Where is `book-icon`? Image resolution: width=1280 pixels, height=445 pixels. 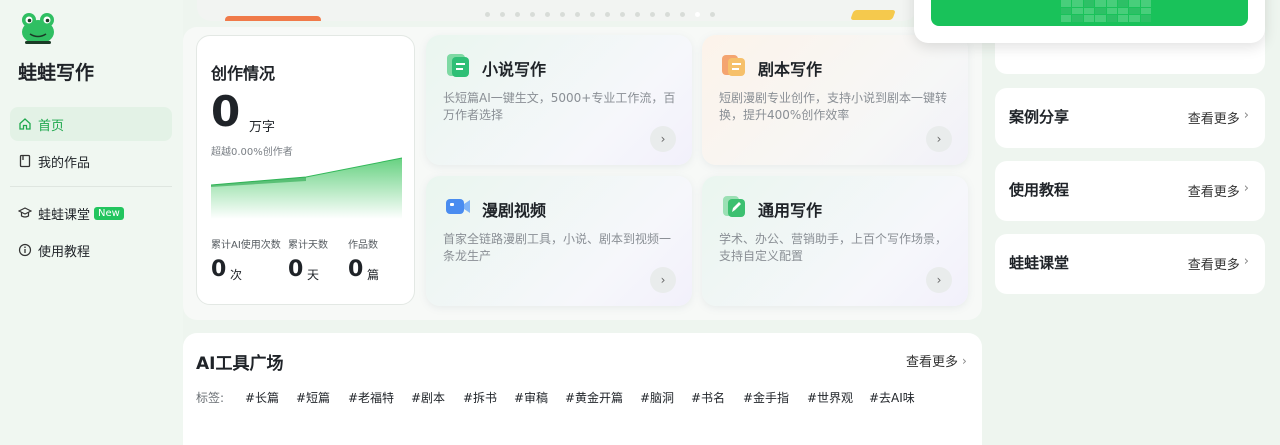
book-icon is located at coordinates (25, 161).